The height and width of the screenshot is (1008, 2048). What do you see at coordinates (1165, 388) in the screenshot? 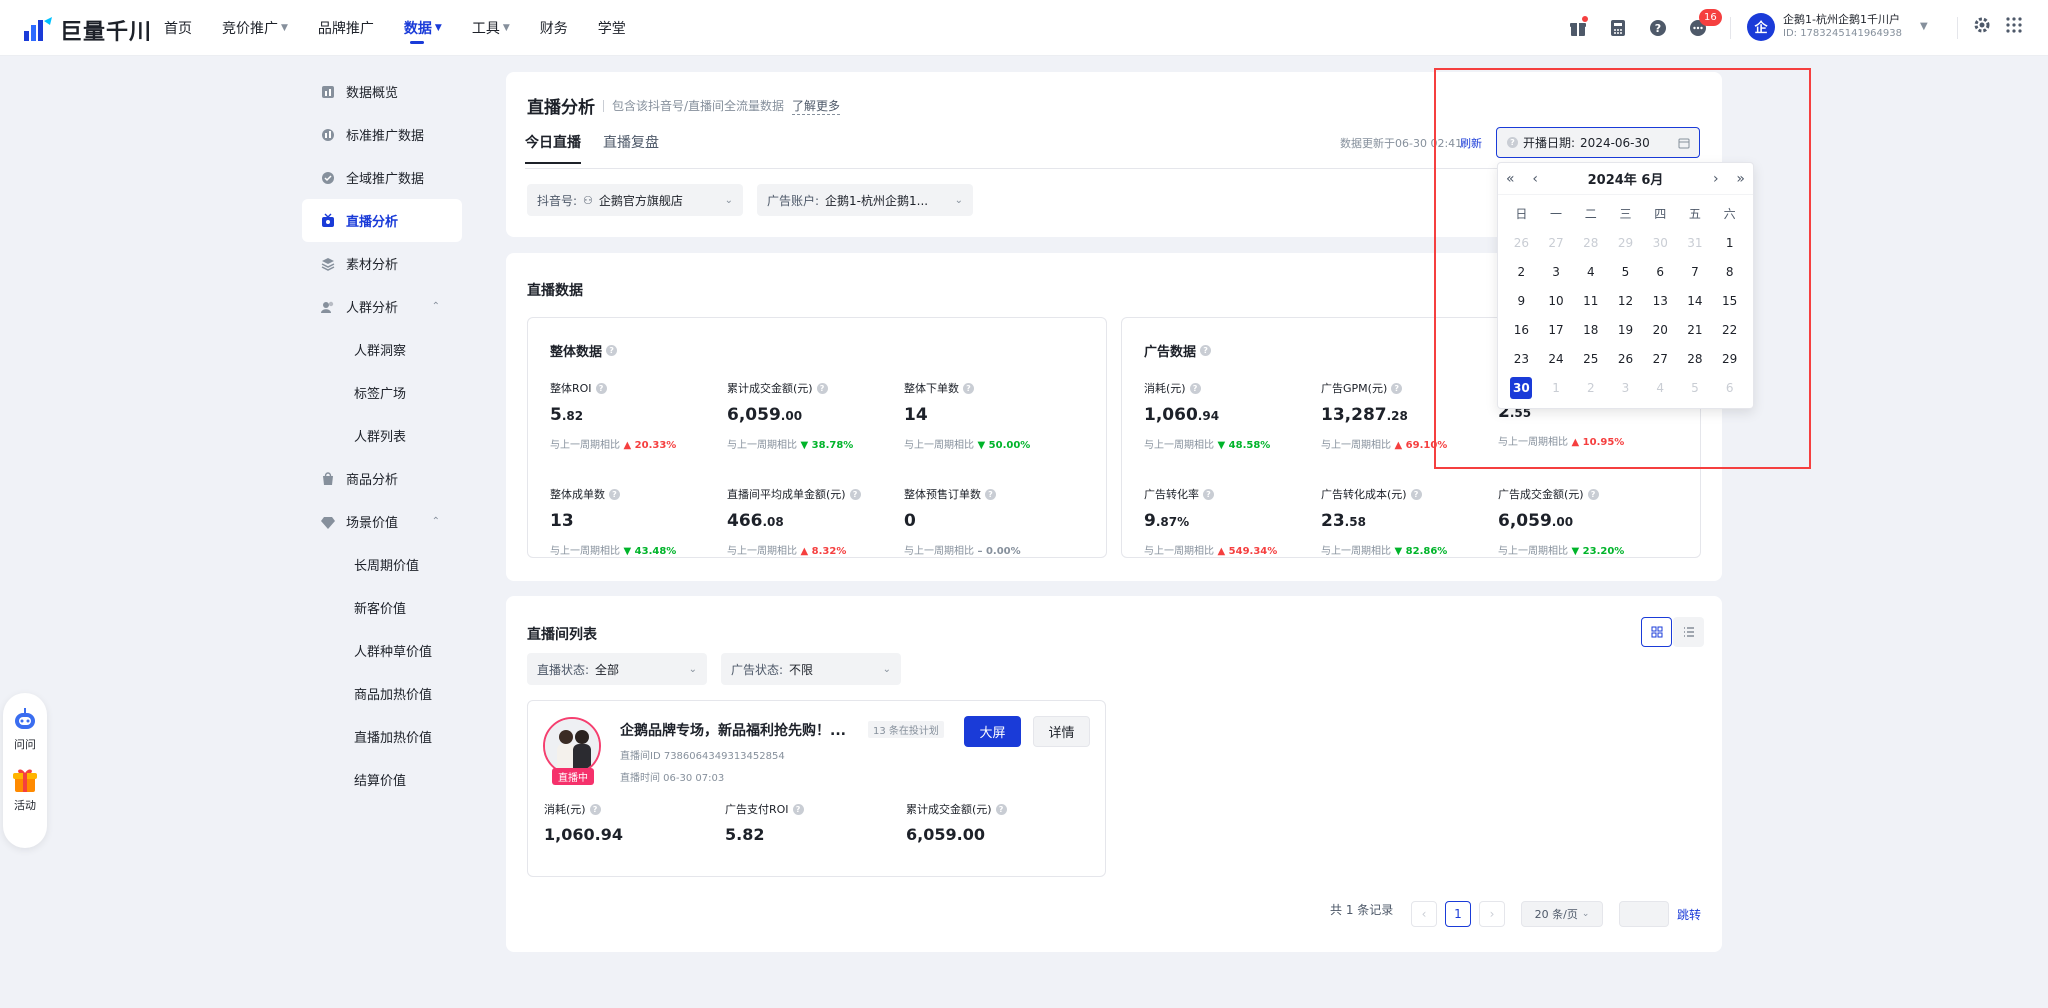
I see `metric-label-text: 消耗(元)` at bounding box center [1165, 388].